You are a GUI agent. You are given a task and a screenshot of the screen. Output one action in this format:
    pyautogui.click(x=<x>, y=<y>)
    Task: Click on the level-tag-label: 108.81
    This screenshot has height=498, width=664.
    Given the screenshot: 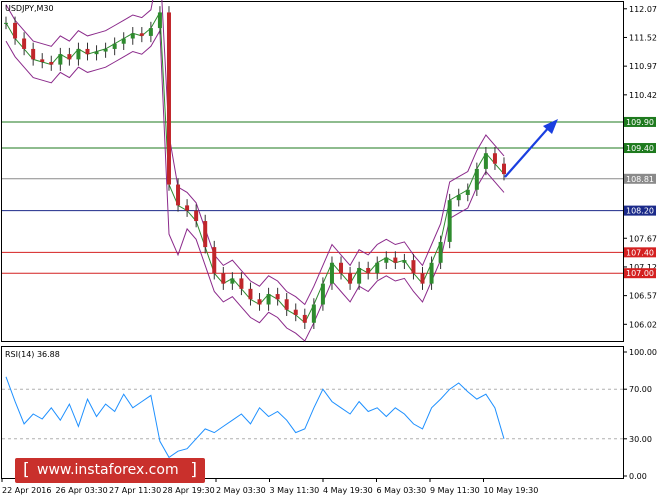 What is the action you would take?
    pyautogui.click(x=640, y=179)
    